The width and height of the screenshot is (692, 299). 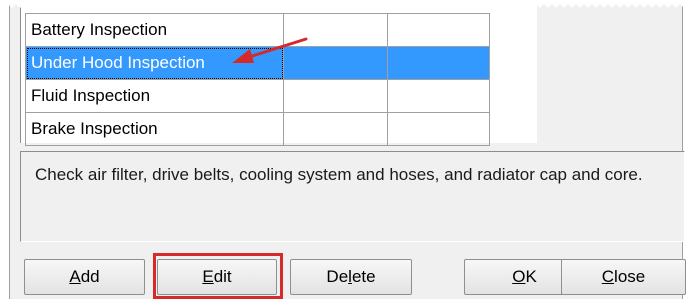 I want to click on edit-button: Edit, so click(x=217, y=277).